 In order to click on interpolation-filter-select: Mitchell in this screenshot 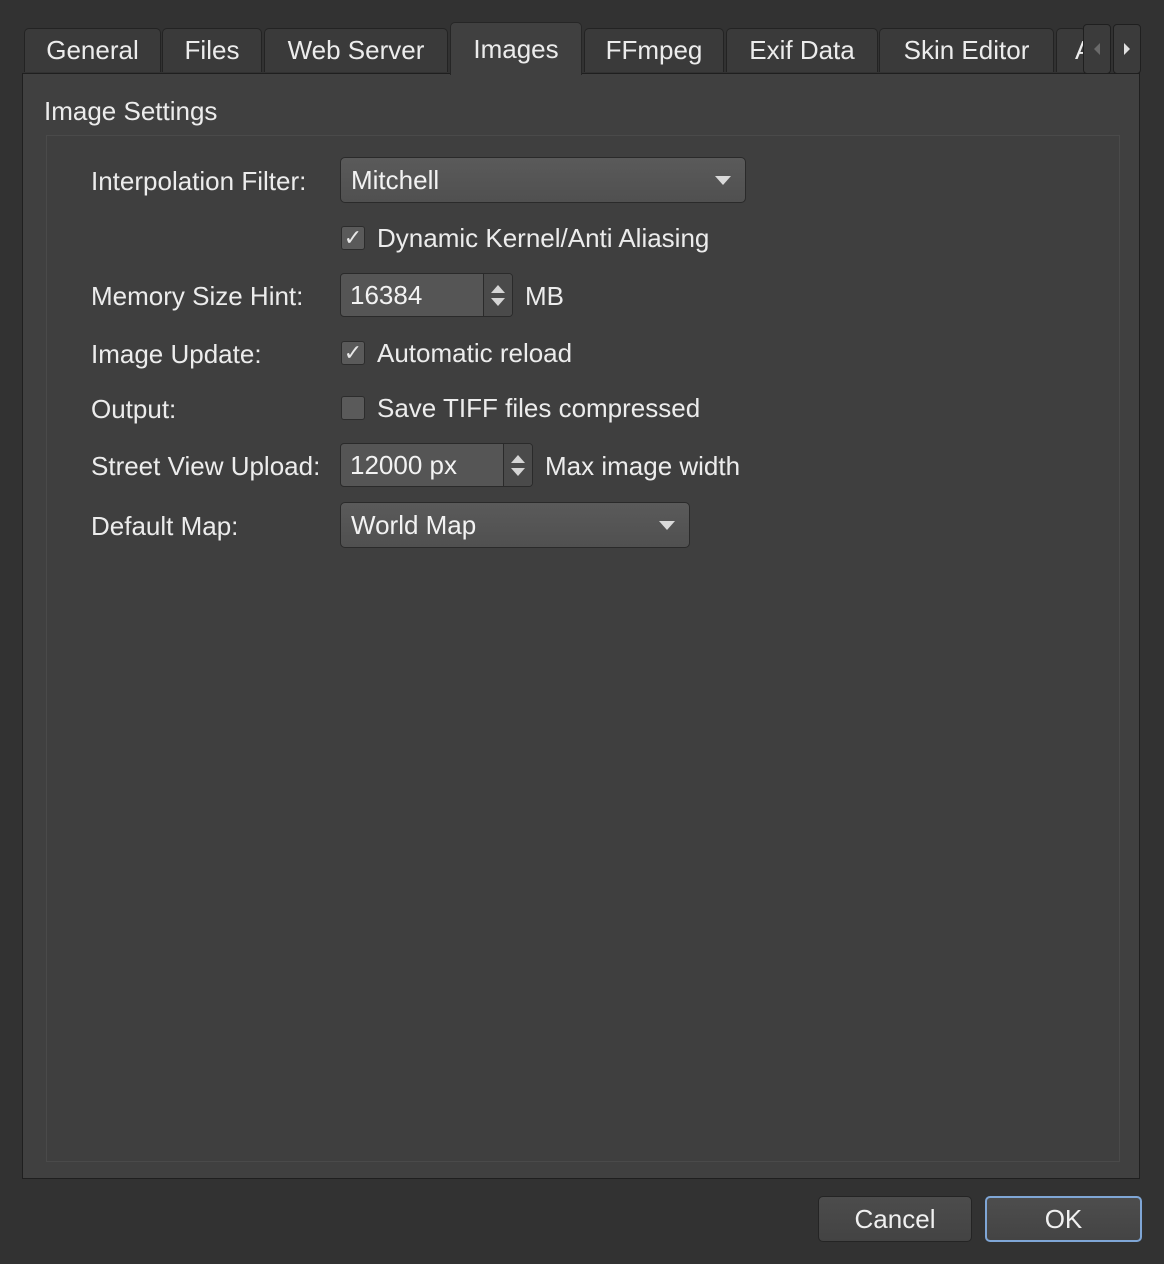, I will do `click(543, 180)`.